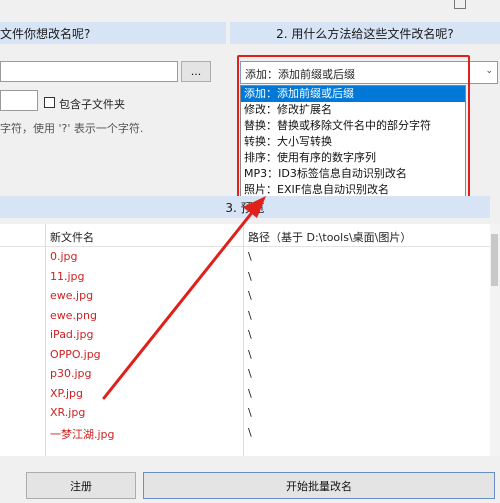 This screenshot has height=503, width=500. I want to click on row-new-name: OPPO.jpg, so click(75, 354).